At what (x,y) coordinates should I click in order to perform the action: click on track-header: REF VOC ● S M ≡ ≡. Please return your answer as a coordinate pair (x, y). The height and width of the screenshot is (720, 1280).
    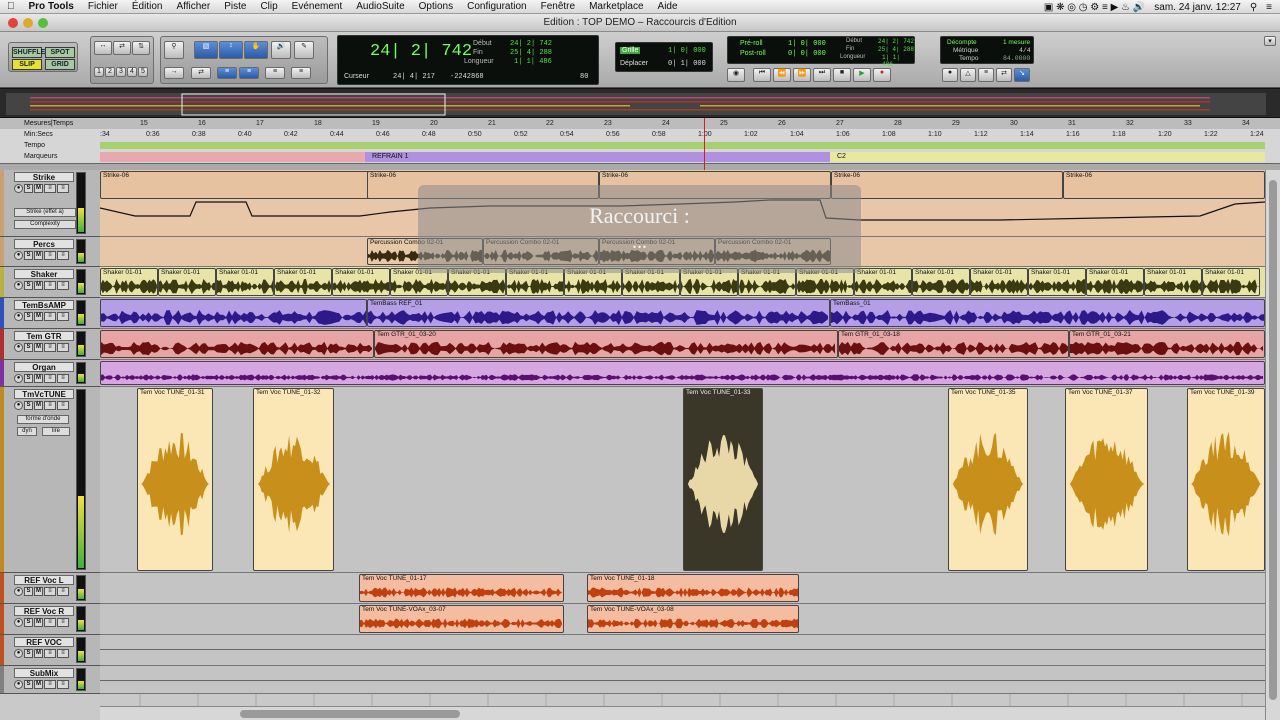
    Looking at the image, I should click on (50, 650).